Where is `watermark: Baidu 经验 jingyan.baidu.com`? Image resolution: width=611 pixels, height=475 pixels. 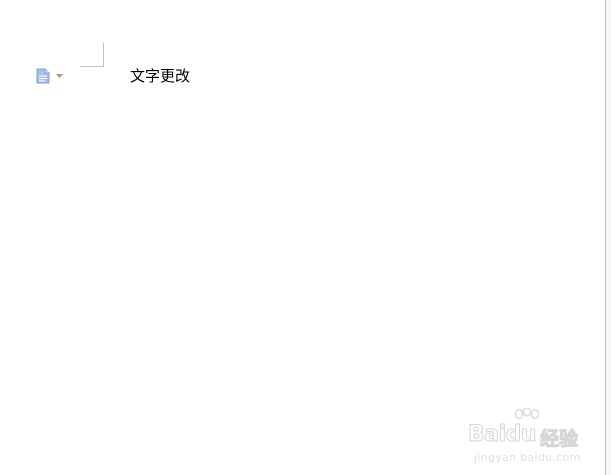 watermark: Baidu 经验 jingyan.baidu.com is located at coordinates (534, 438).